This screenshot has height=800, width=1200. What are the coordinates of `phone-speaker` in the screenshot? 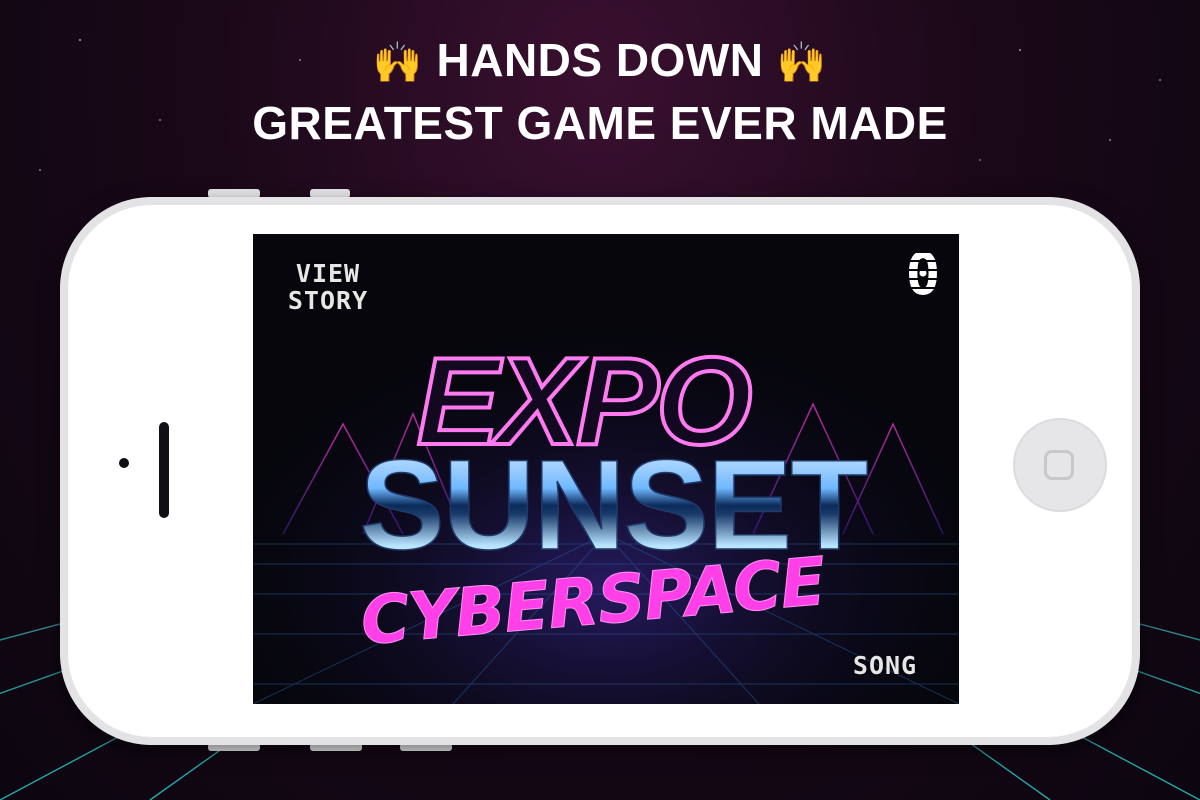 It's located at (164, 470).